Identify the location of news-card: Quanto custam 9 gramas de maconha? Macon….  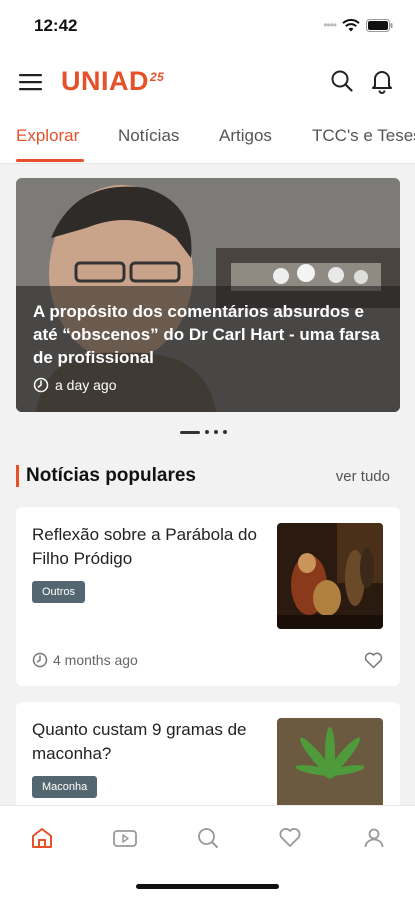
(208, 757).